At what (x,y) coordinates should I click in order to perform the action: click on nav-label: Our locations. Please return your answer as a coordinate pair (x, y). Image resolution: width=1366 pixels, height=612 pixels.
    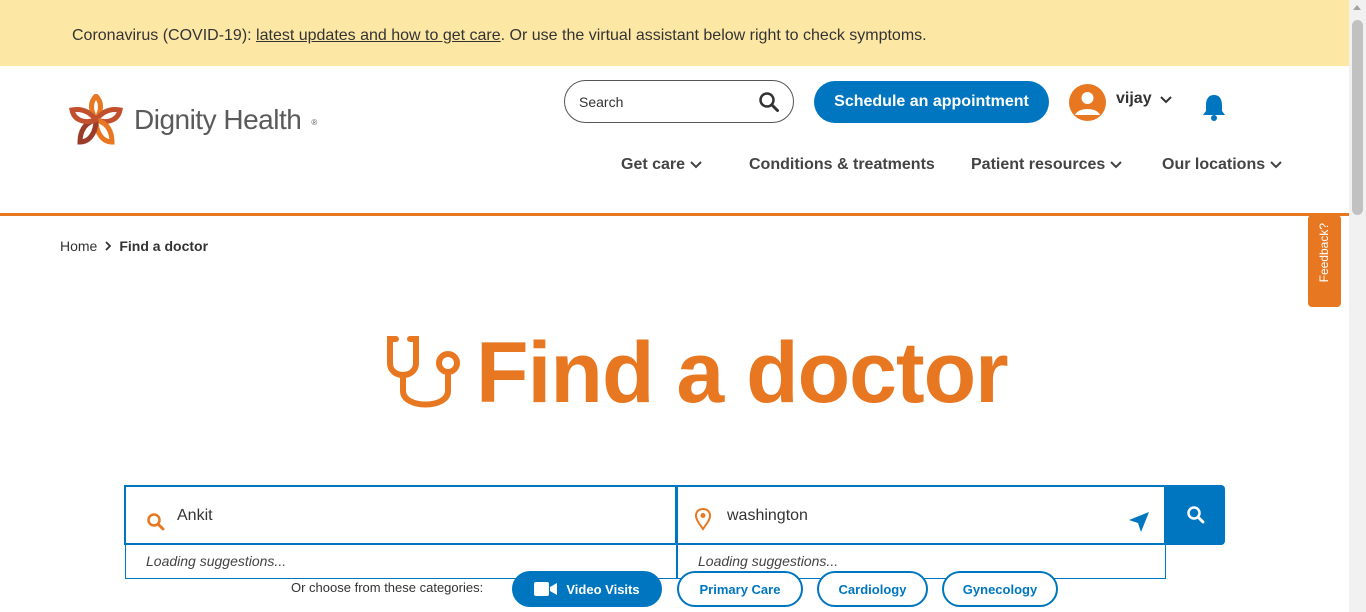
    Looking at the image, I should click on (1214, 164).